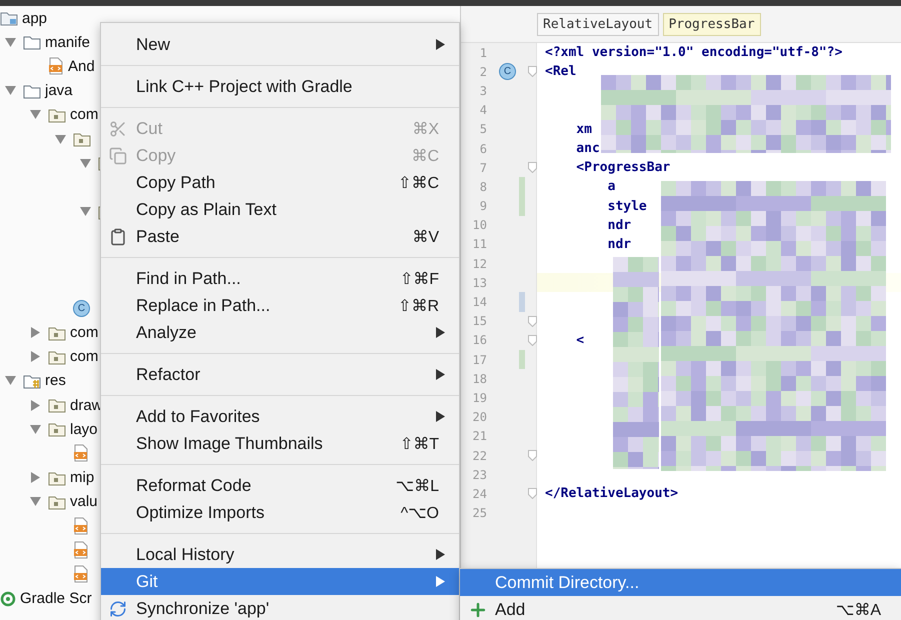 This screenshot has width=901, height=620. I want to click on folder-icon, so click(32, 42).